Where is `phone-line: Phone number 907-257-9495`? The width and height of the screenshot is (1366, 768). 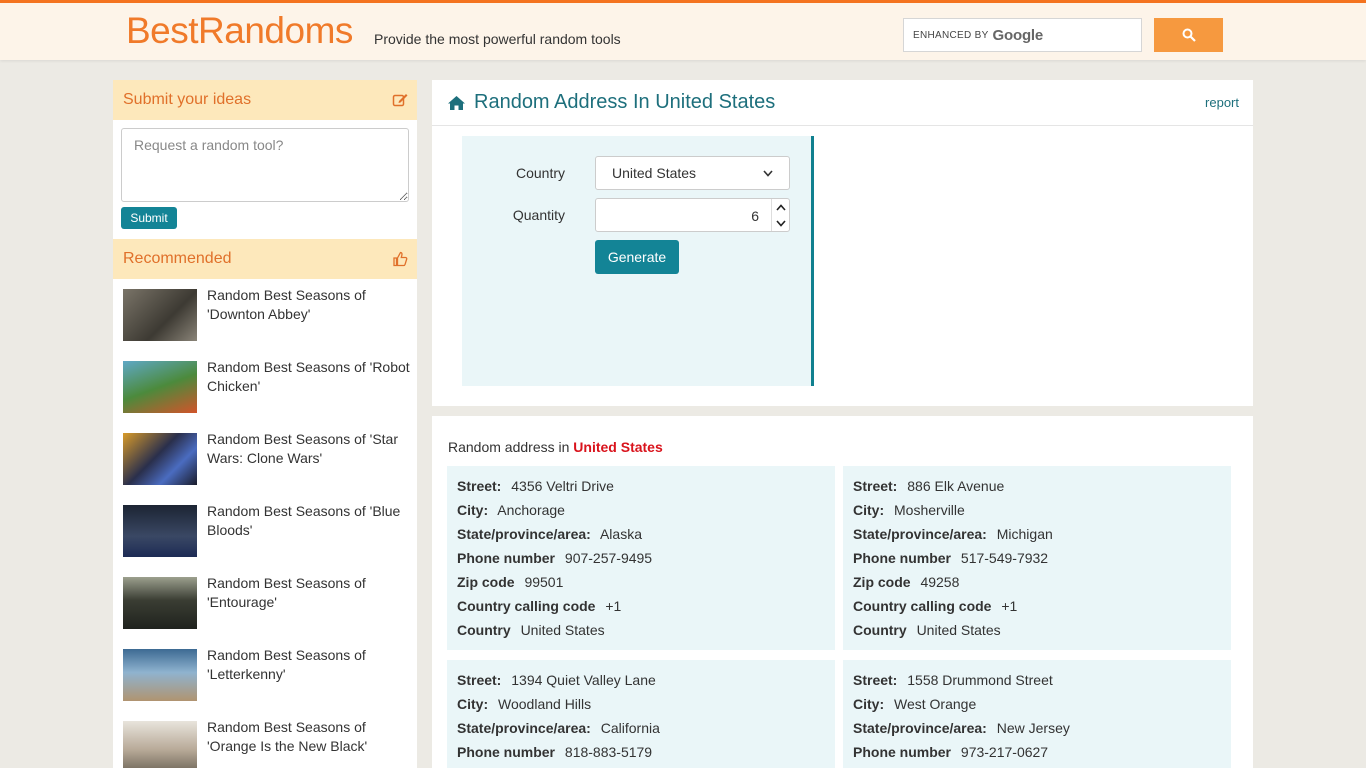 phone-line: Phone number 907-257-9495 is located at coordinates (641, 561).